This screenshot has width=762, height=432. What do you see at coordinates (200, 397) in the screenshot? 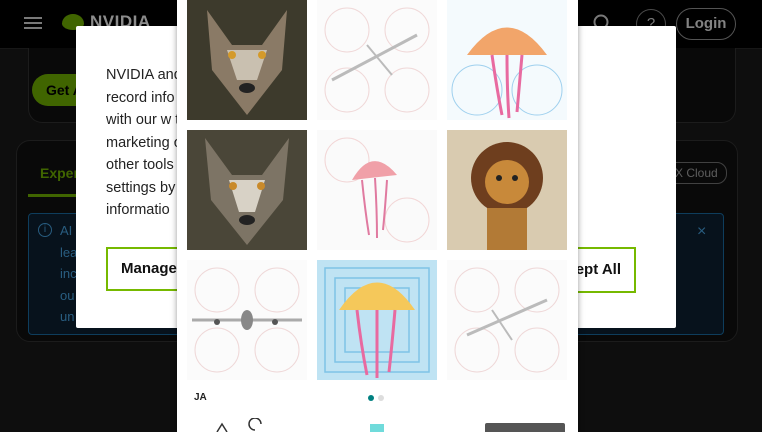
I see `language-selector: JA` at bounding box center [200, 397].